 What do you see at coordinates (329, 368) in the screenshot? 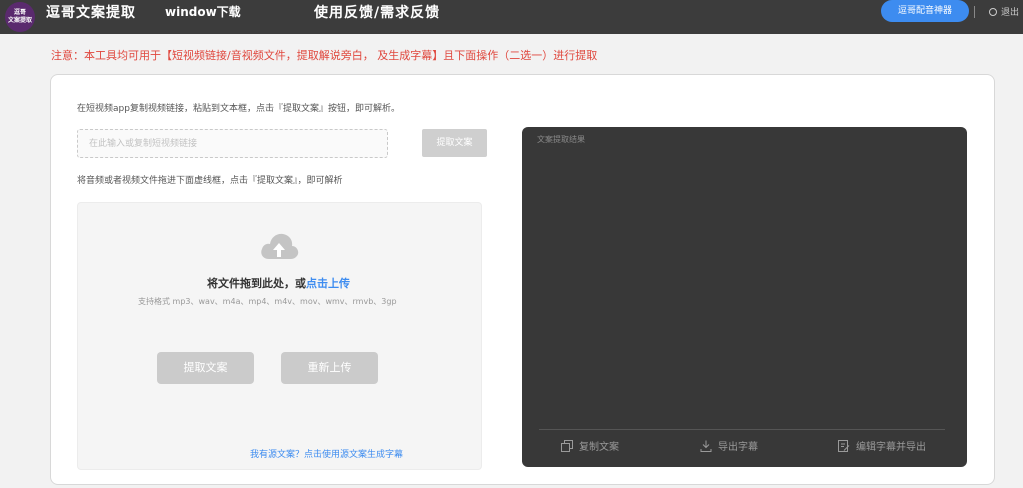
I see `reupload-button: 重新上传` at bounding box center [329, 368].